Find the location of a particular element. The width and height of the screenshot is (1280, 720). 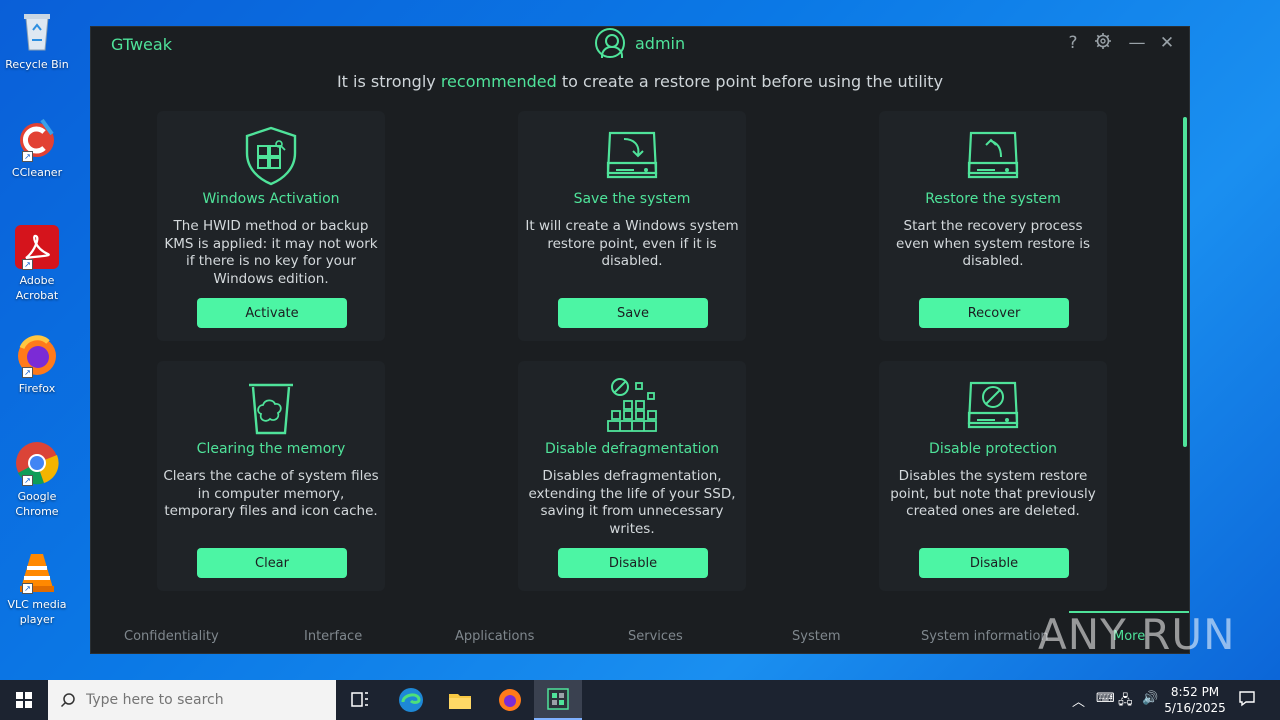

acrobat-icon: ↗ is located at coordinates (37, 247).